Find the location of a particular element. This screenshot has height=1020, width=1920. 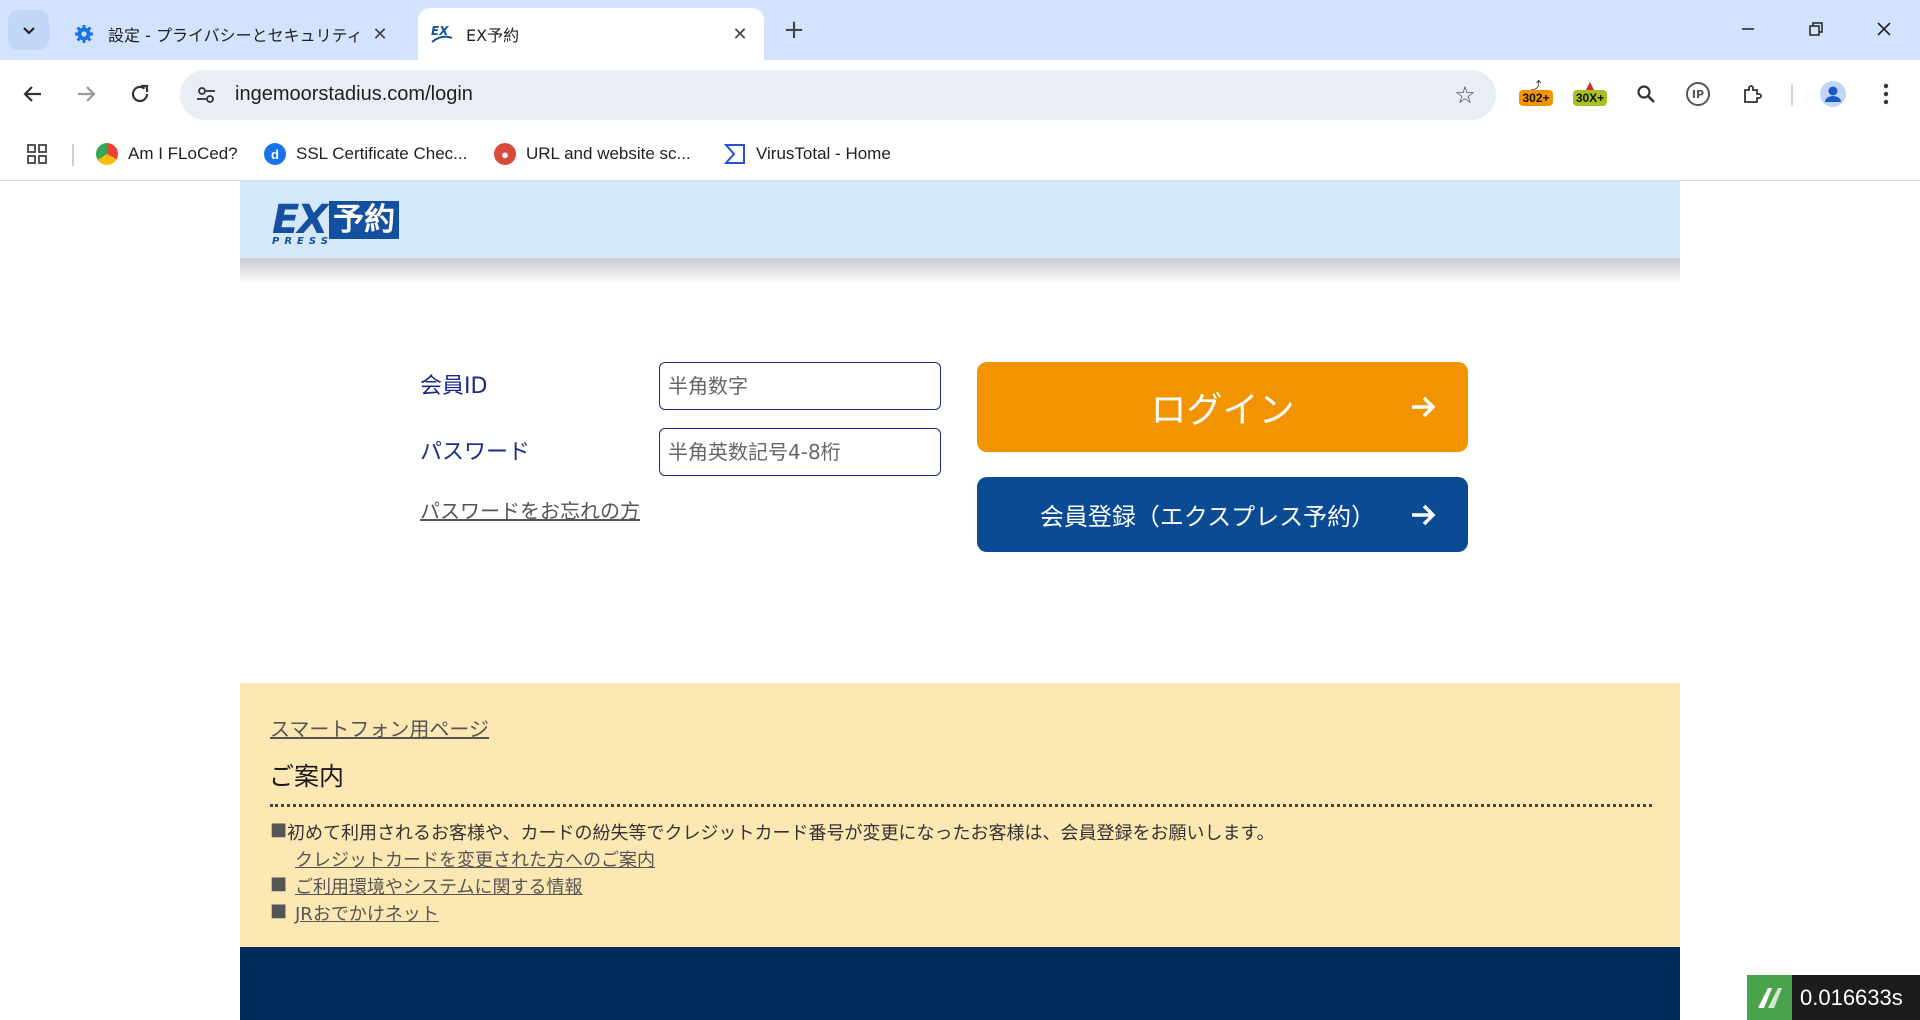

register-button-label: 会員登録（エクスプレス予約） is located at coordinates (1207, 517).